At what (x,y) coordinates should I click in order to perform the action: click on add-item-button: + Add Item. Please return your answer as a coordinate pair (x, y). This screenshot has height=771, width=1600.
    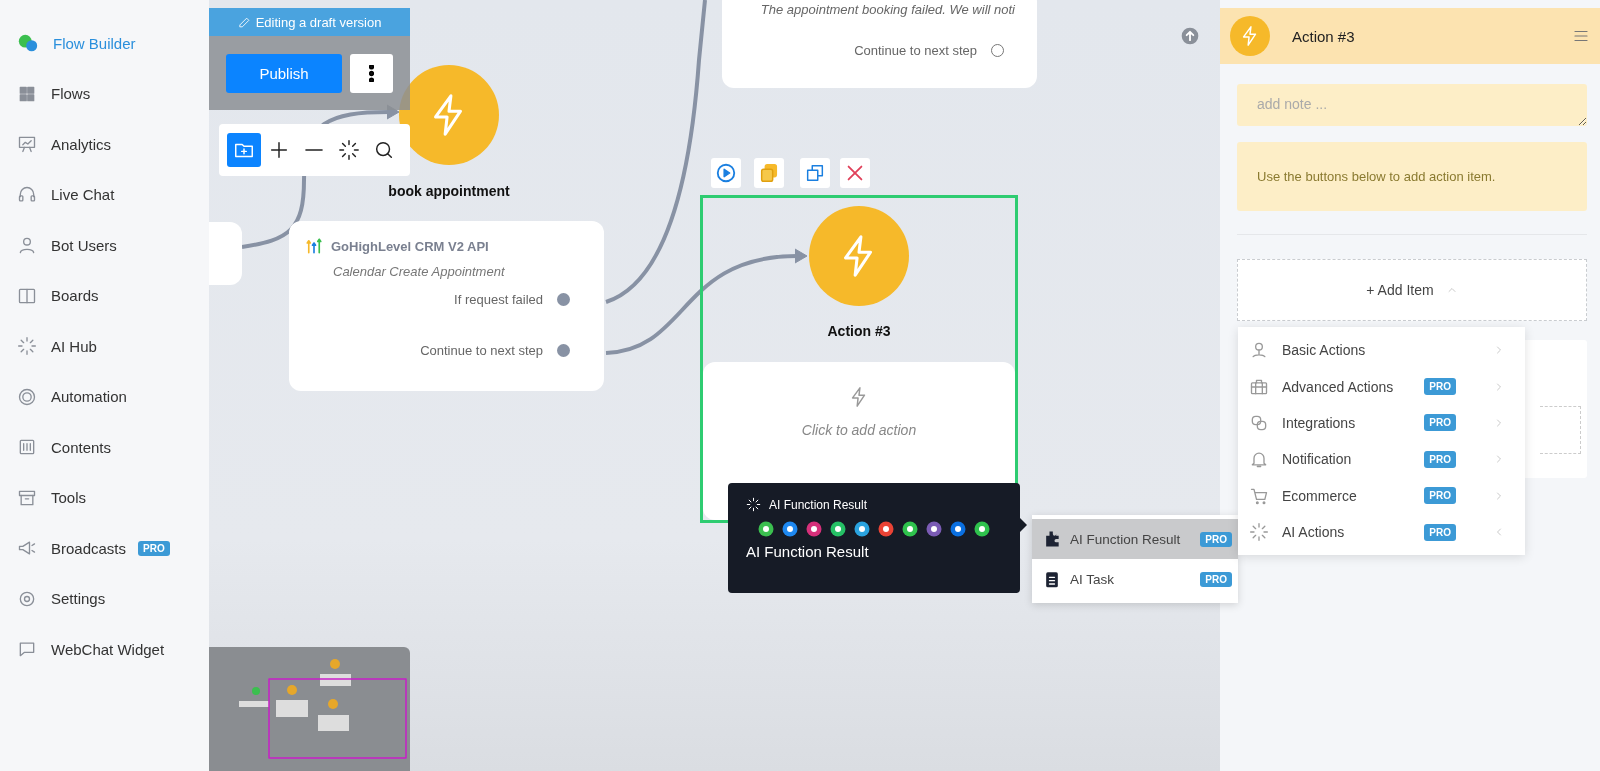
    Looking at the image, I should click on (1412, 290).